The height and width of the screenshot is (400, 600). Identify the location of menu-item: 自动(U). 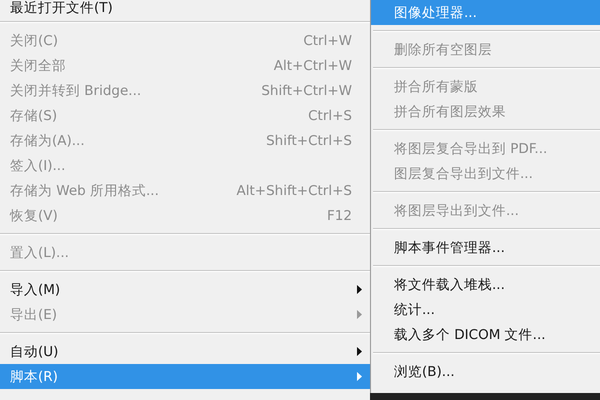
(185, 351).